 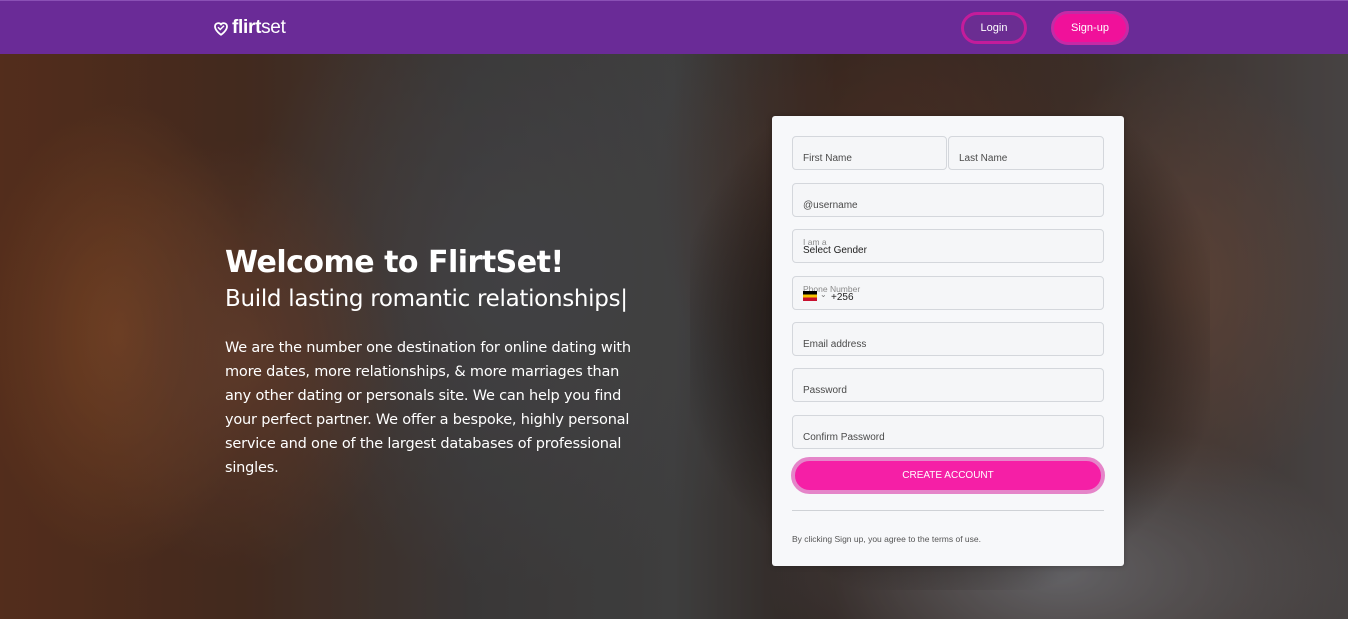 I want to click on last-name-field: Last Name, so click(x=1026, y=153).